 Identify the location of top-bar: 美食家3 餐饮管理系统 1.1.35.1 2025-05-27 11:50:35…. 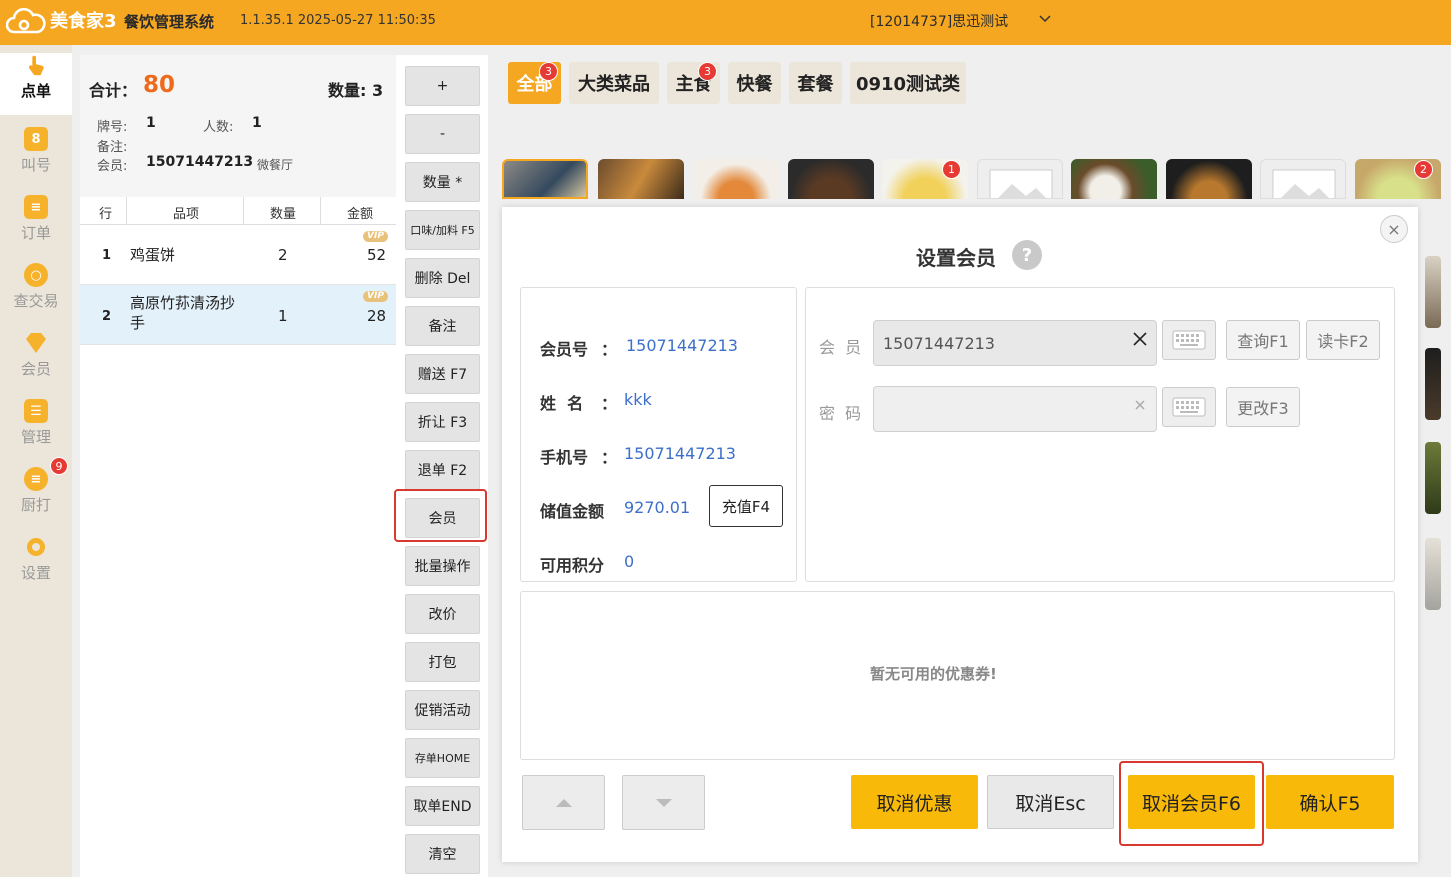
(725, 22).